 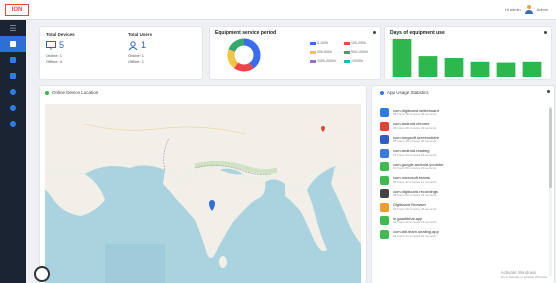 What do you see at coordinates (360, 61) in the screenshot?
I see `legend-item: >2000h` at bounding box center [360, 61].